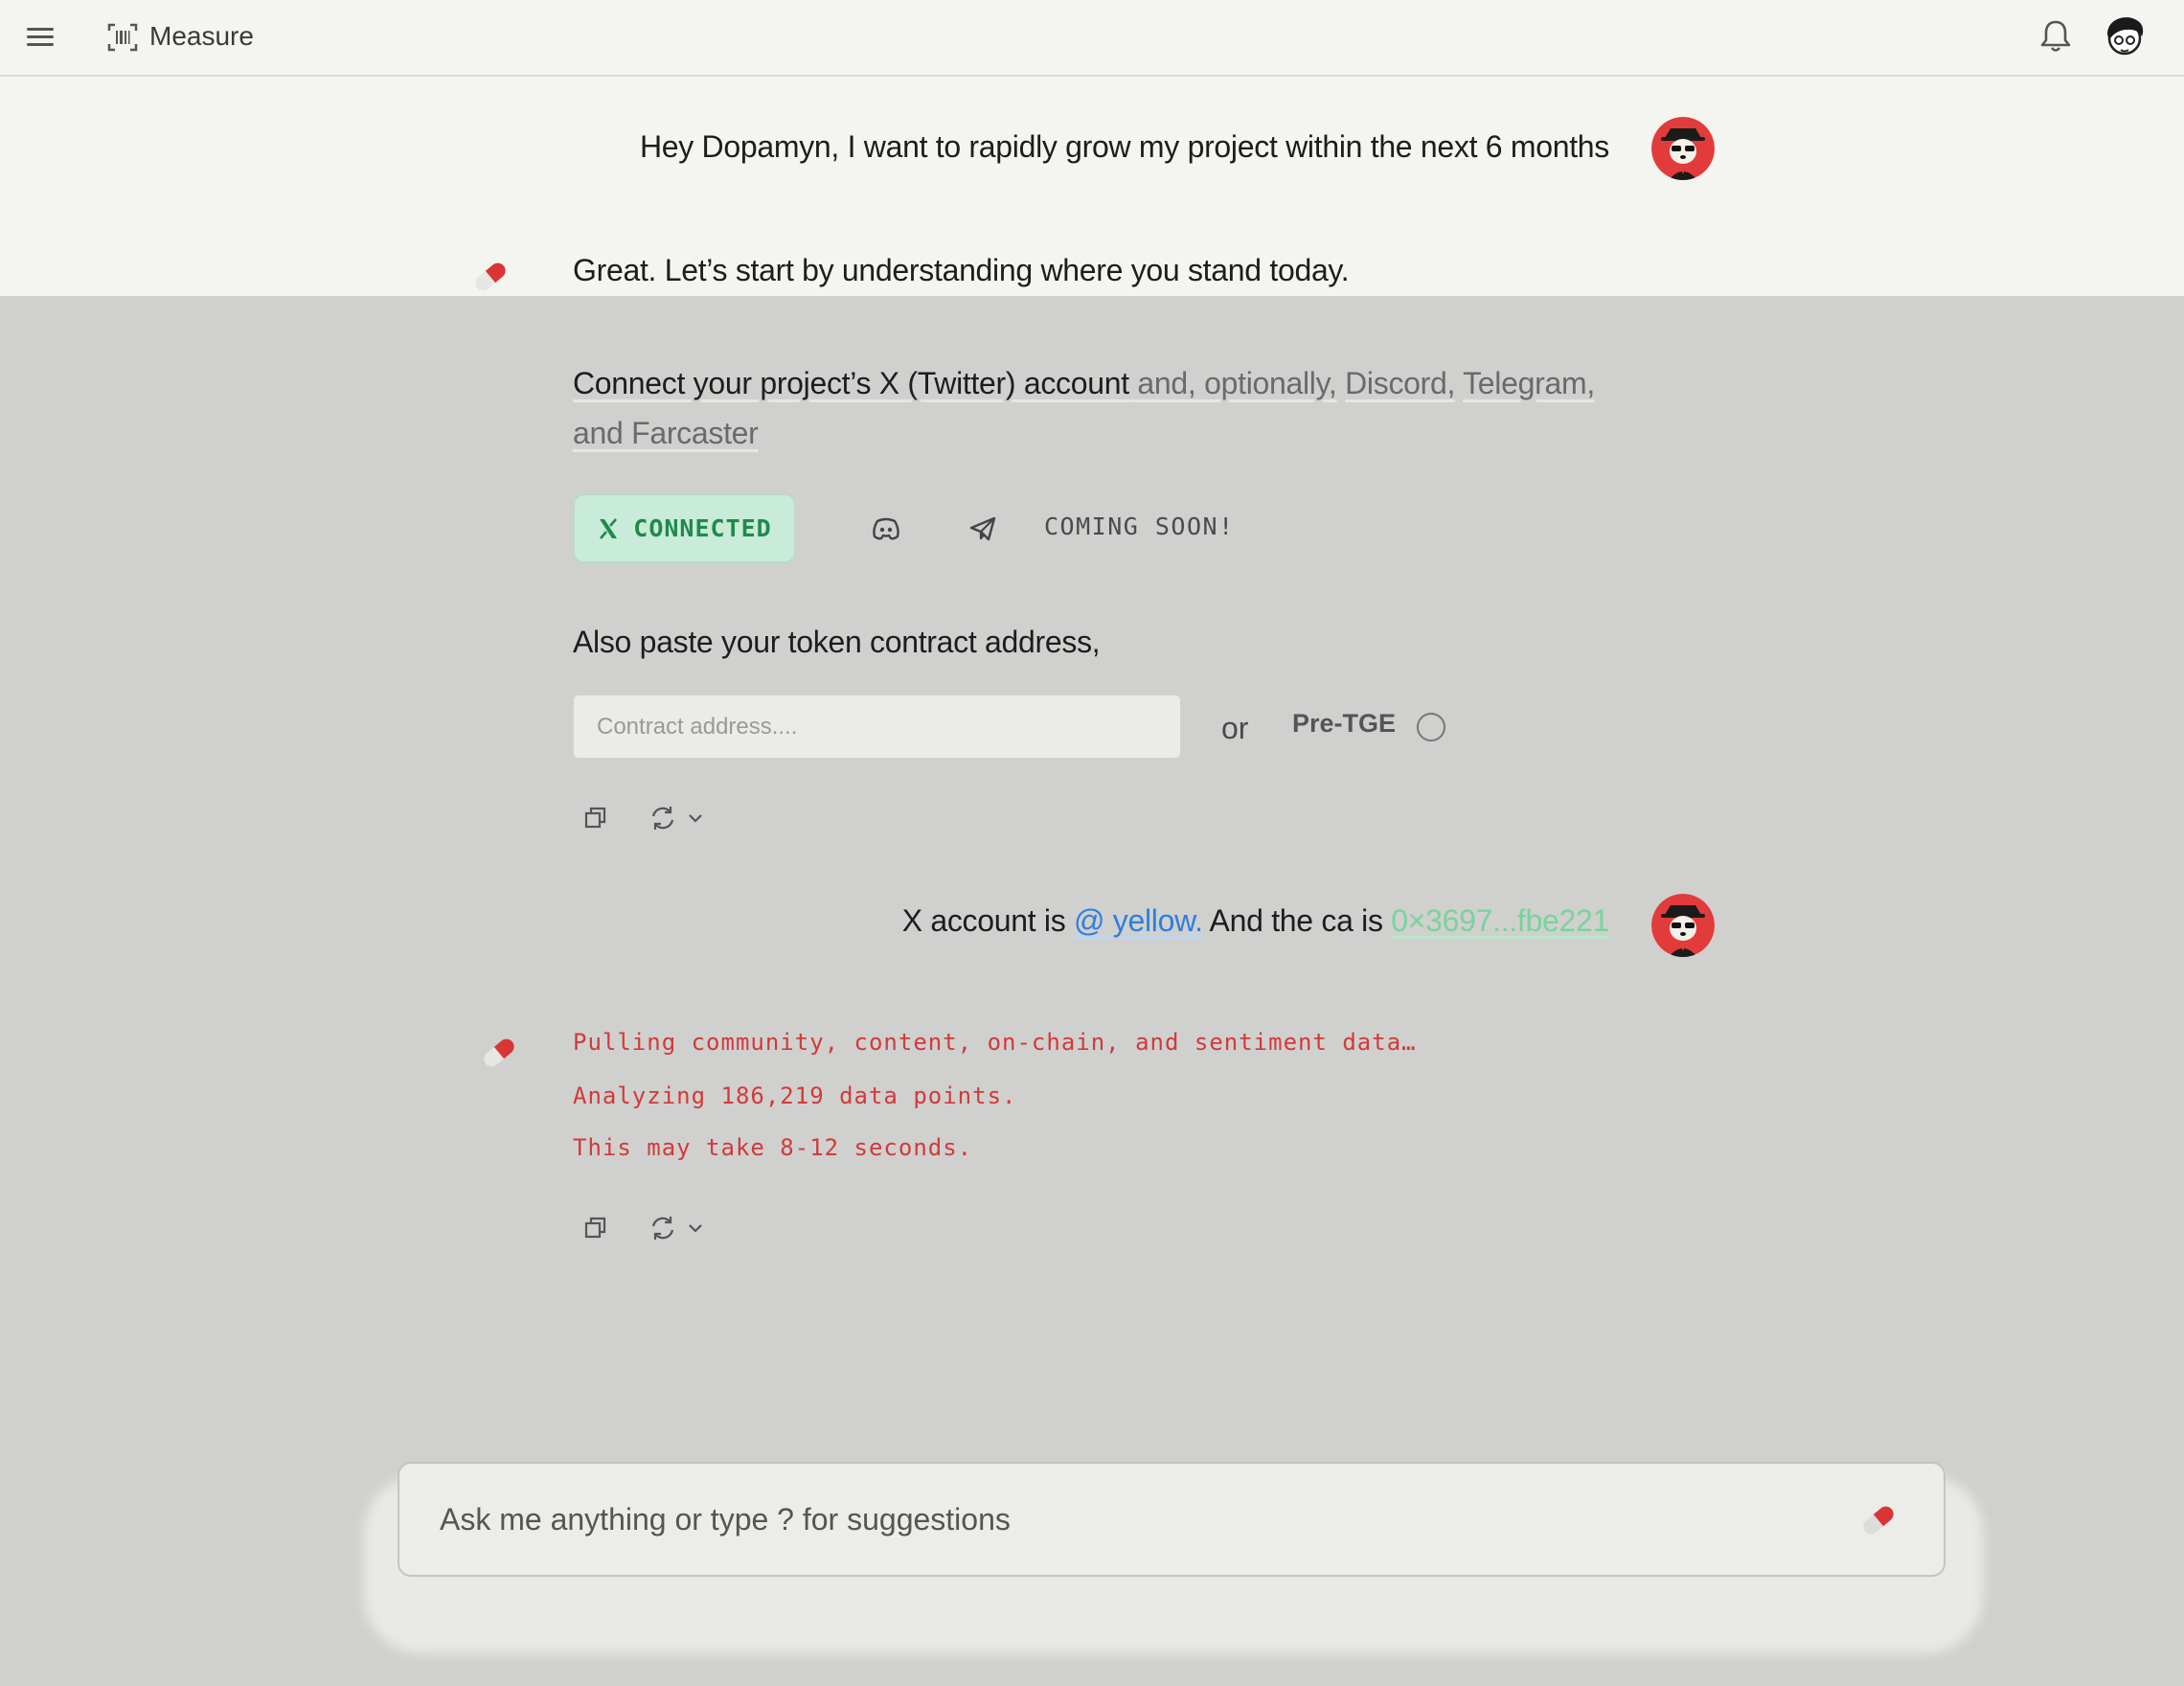 This screenshot has width=2184, height=1686. Describe the element at coordinates (201, 36) in the screenshot. I see `app-title: Measure` at that location.